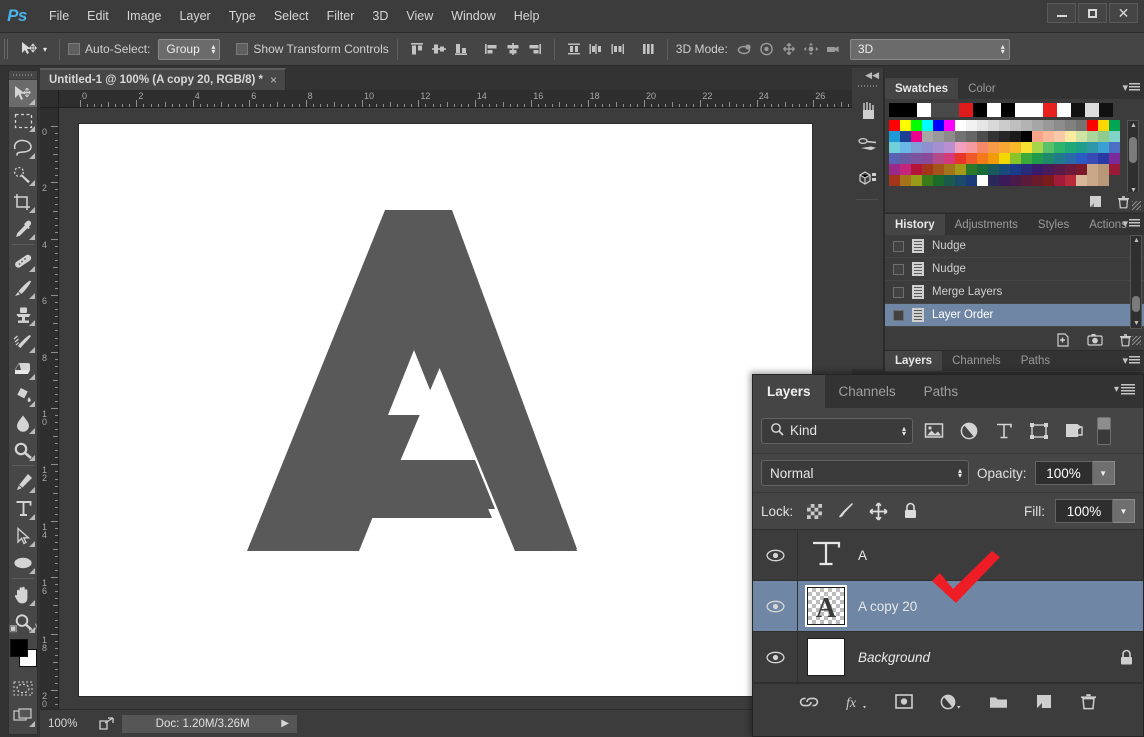 This screenshot has height=737, width=1144. What do you see at coordinates (857, 702) in the screenshot?
I see `layer-style-icon: fx` at bounding box center [857, 702].